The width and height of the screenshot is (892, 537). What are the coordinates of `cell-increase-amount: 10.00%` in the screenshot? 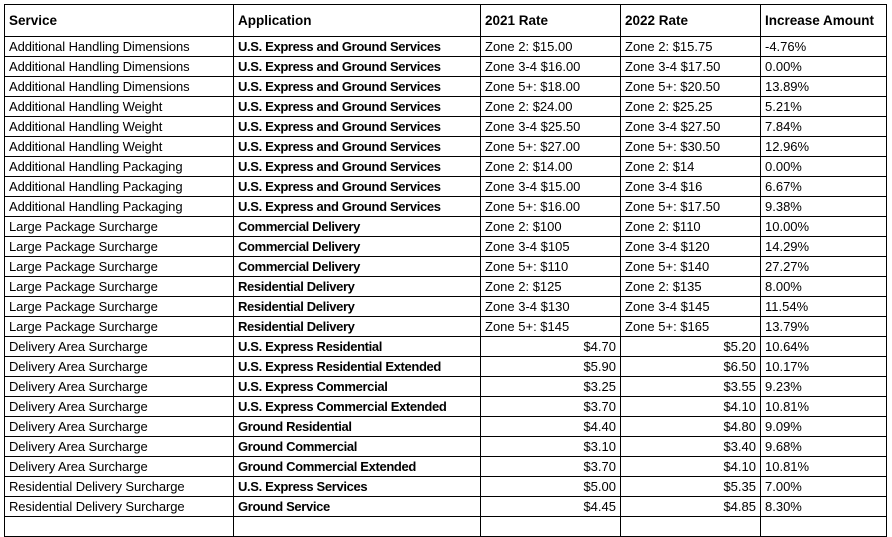 It's located at (823, 226).